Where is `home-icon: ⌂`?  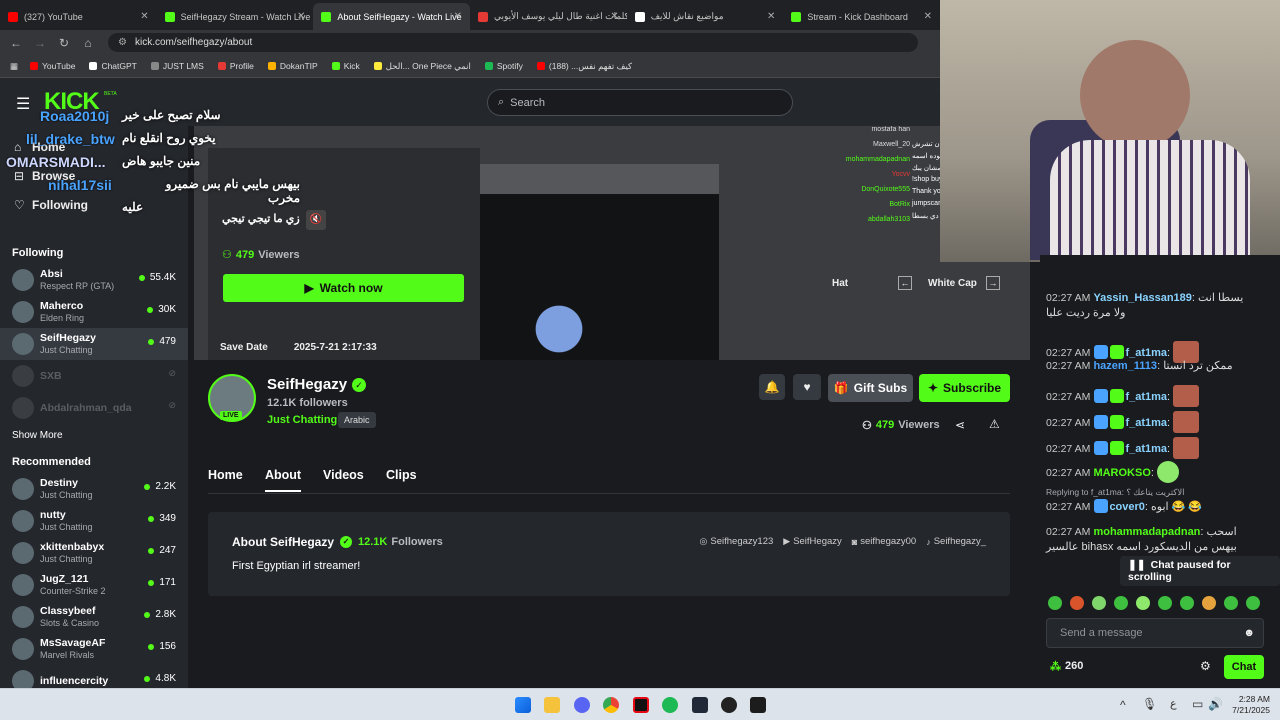 home-icon: ⌂ is located at coordinates (88, 43).